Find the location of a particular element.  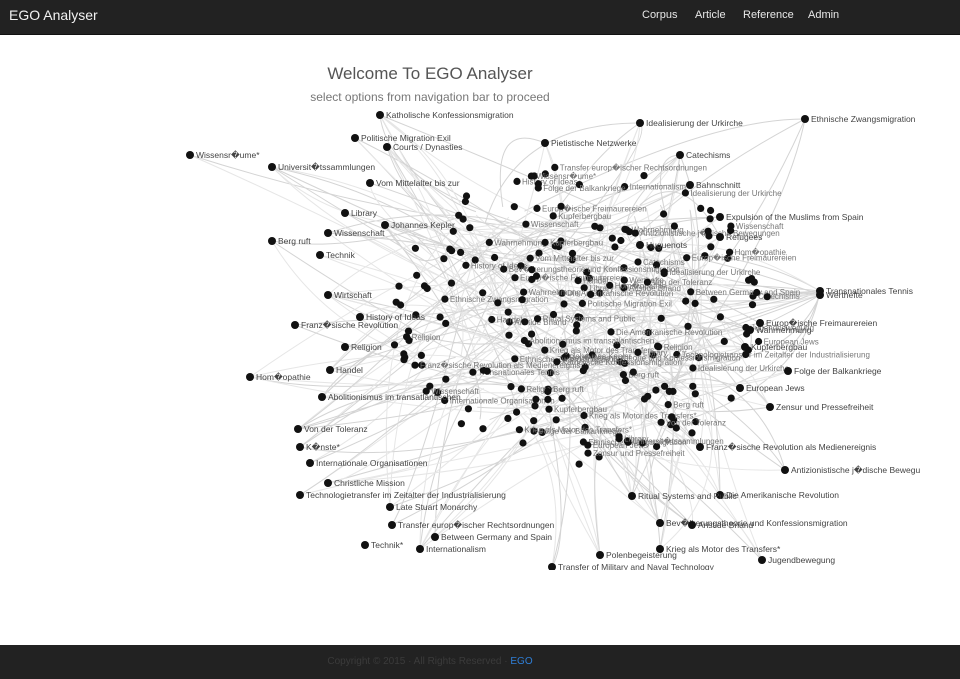

graph-node-group: Europ�ische Freimaurereien is located at coordinates (817, 322).